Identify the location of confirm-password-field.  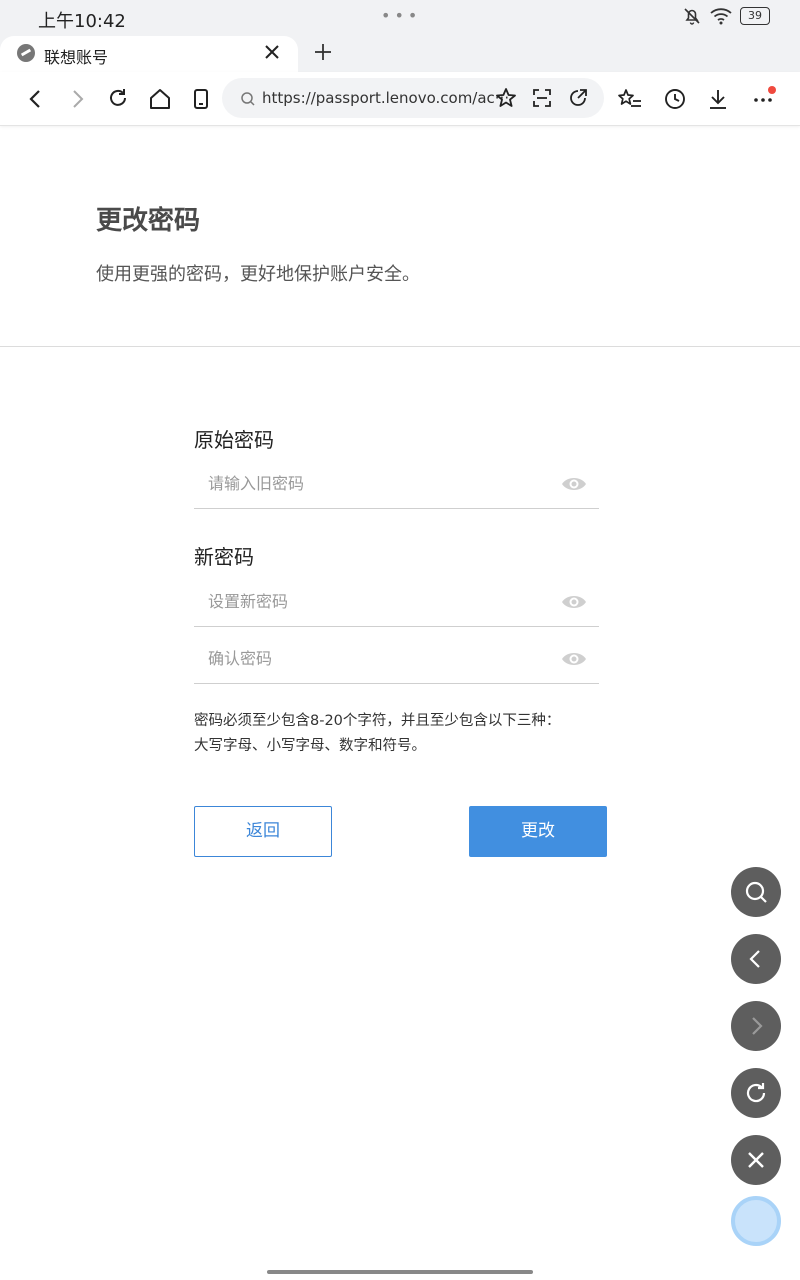
(396, 659).